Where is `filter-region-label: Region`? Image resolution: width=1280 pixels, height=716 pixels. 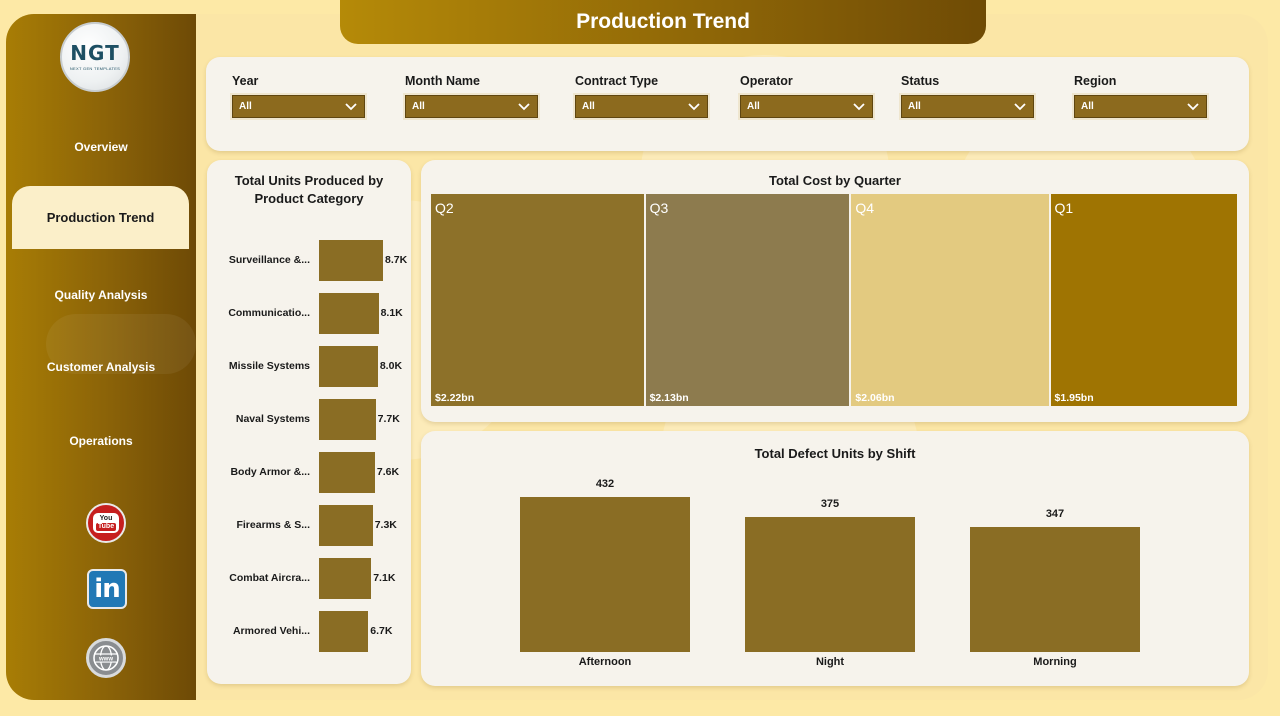 filter-region-label: Region is located at coordinates (1095, 81).